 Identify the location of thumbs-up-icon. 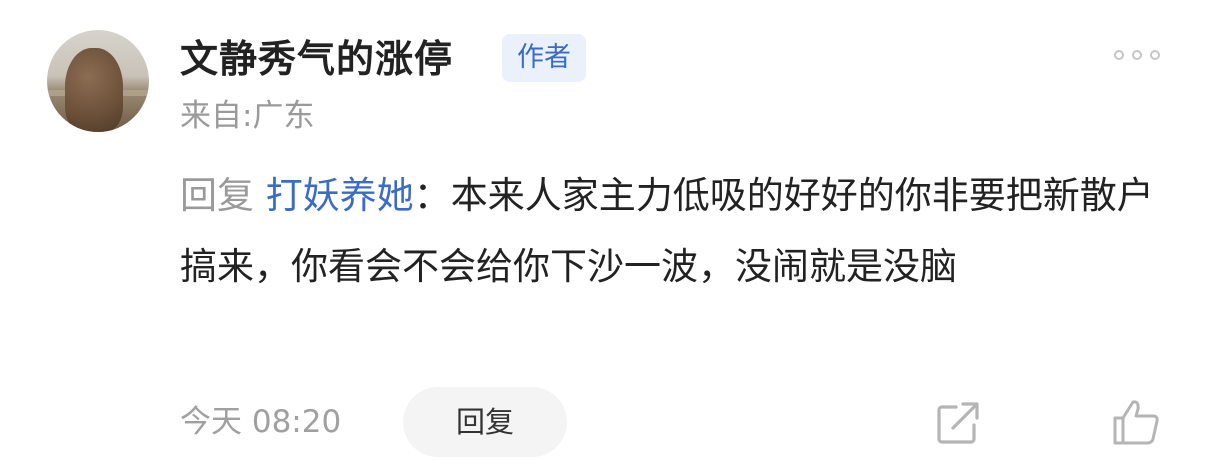
(1136, 422).